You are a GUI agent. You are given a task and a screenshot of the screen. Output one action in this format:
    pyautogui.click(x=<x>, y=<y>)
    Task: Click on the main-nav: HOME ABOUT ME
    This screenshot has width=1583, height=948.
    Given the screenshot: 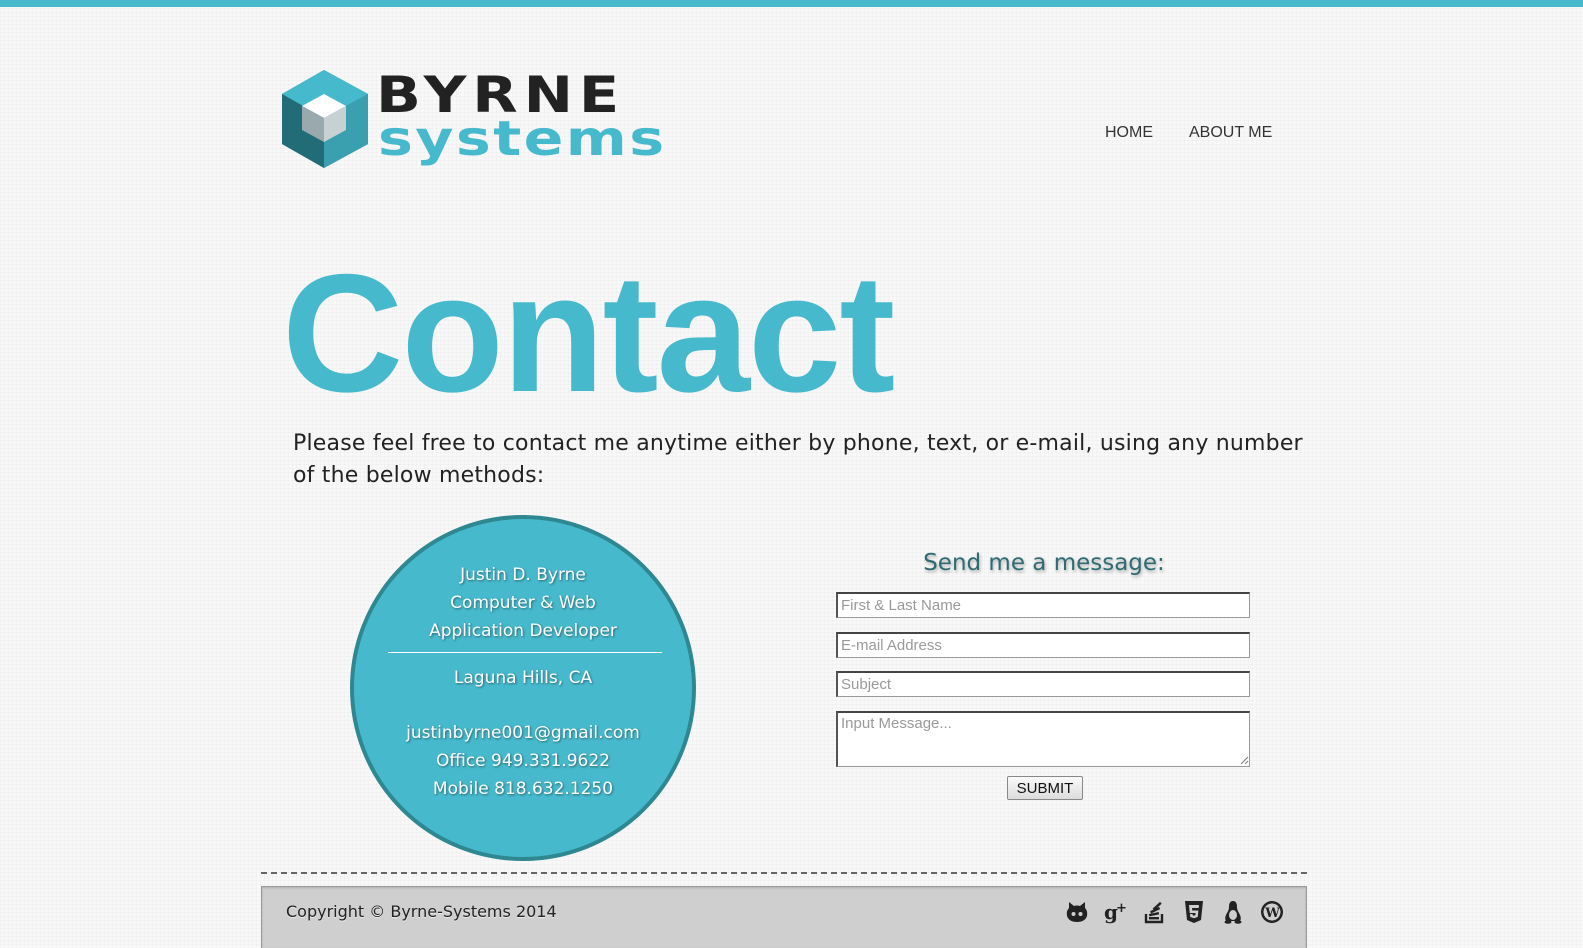 What is the action you would take?
    pyautogui.click(x=1188, y=133)
    